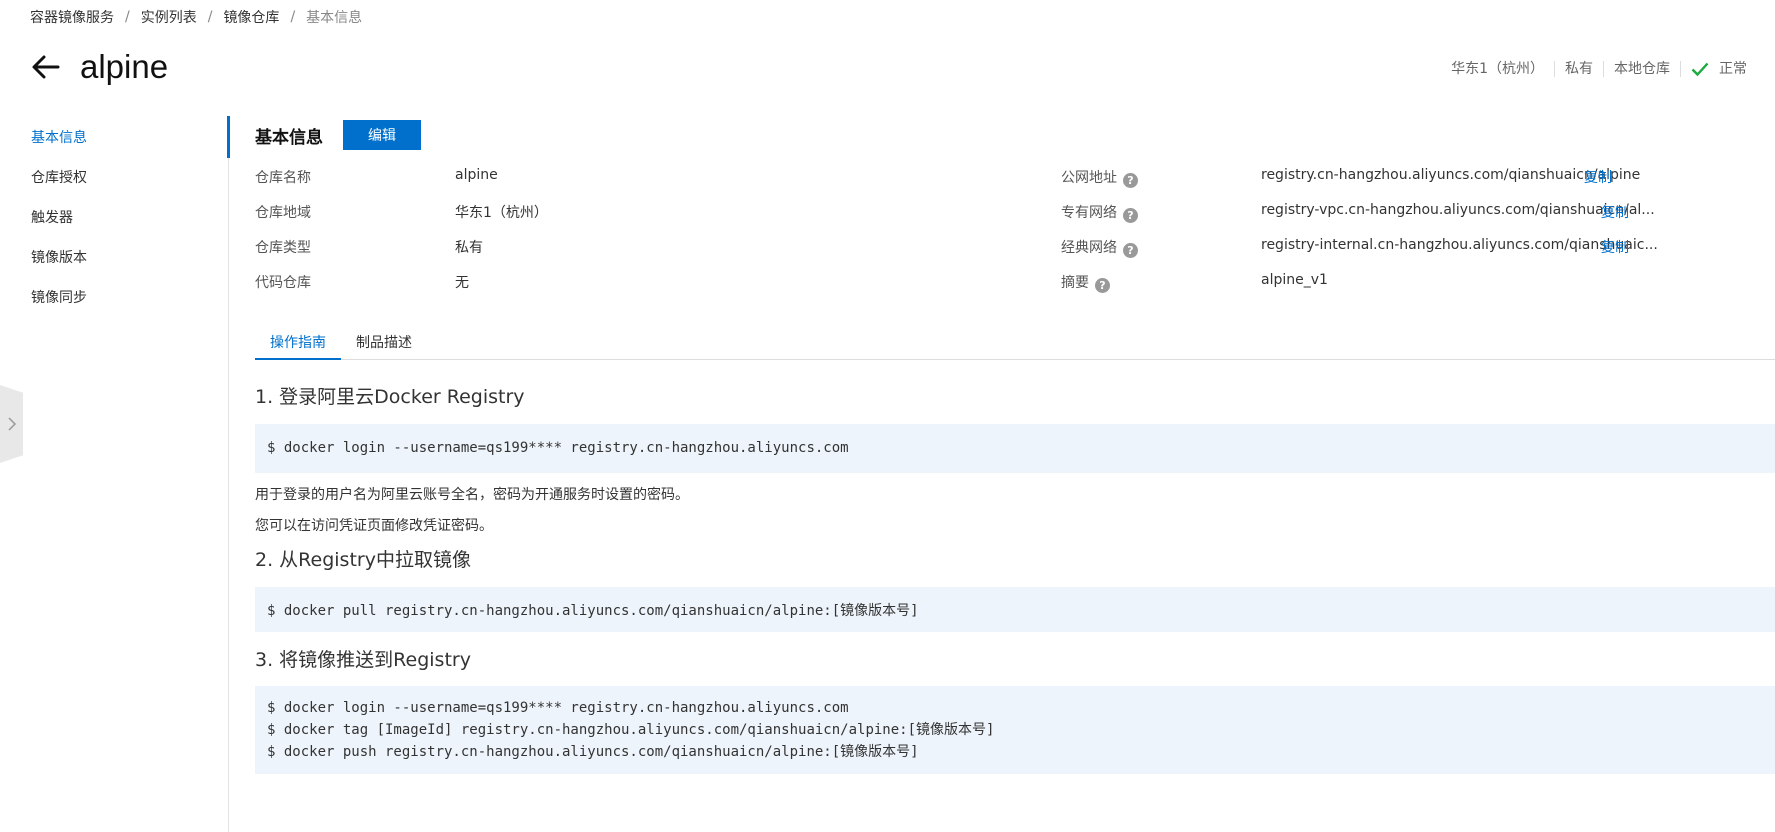 Image resolution: width=1775 pixels, height=832 pixels. What do you see at coordinates (228, 474) in the screenshot?
I see `sidebar-divider` at bounding box center [228, 474].